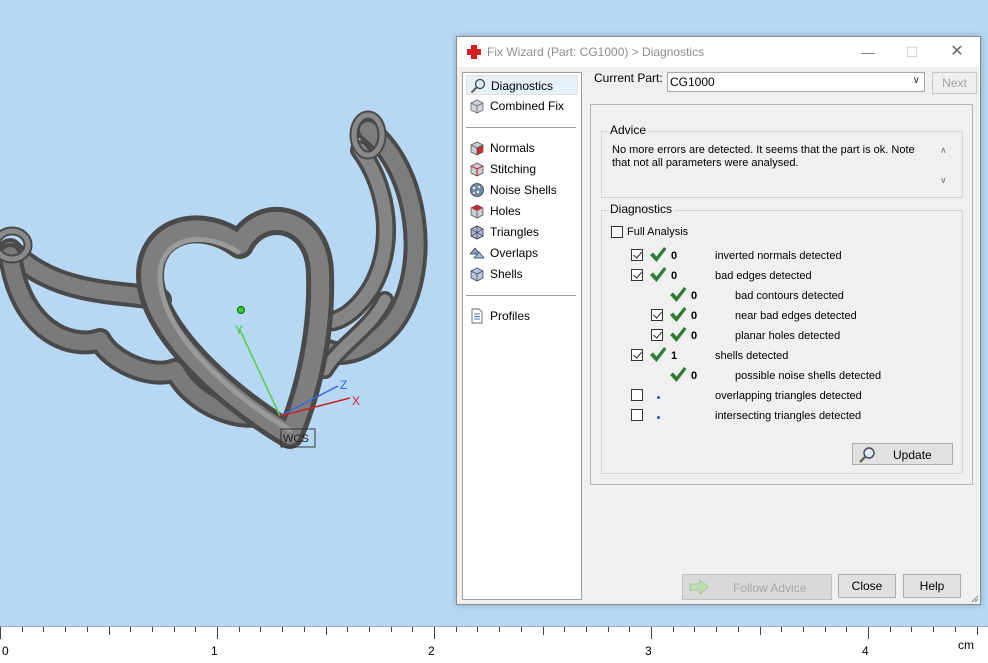 The height and width of the screenshot is (663, 988). I want to click on sidebar-item-shells: Shells, so click(522, 274).